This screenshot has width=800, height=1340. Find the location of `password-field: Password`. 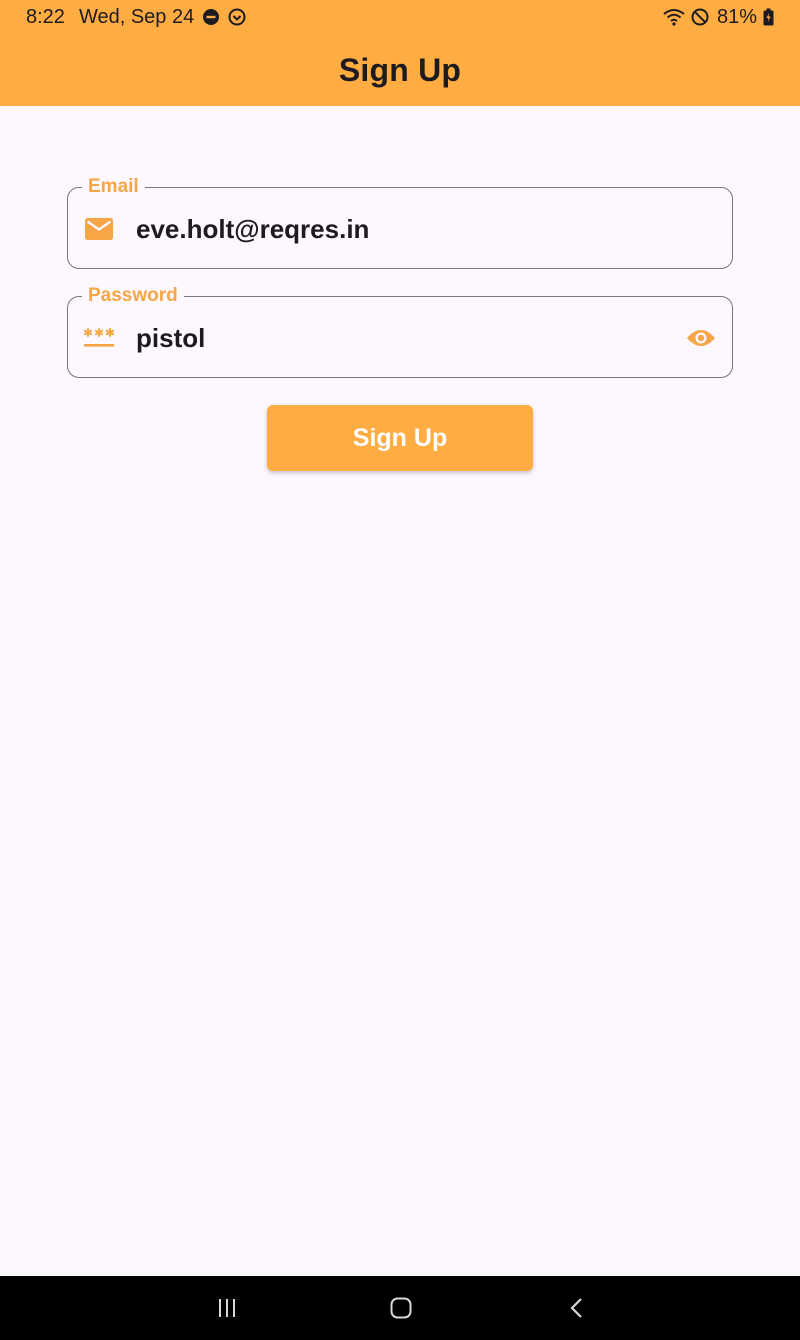

password-field: Password is located at coordinates (400, 332).